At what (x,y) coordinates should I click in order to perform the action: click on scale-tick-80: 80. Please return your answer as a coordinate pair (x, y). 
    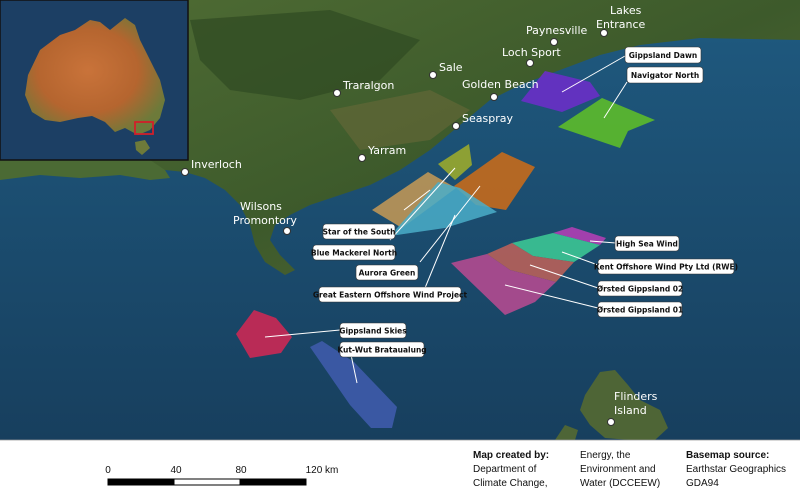
    Looking at the image, I should click on (241, 470).